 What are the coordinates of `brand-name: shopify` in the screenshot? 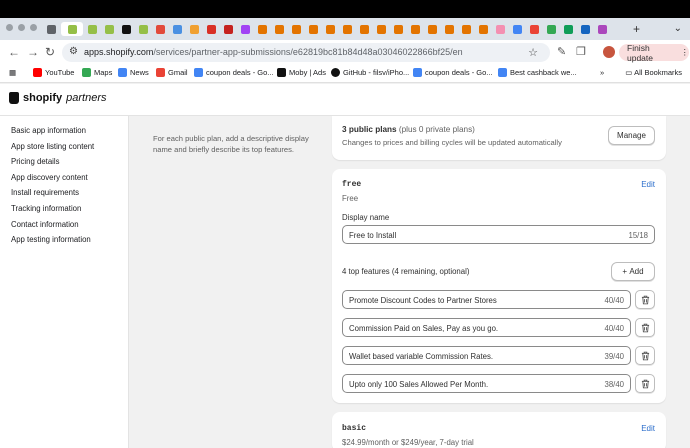 It's located at (43, 98).